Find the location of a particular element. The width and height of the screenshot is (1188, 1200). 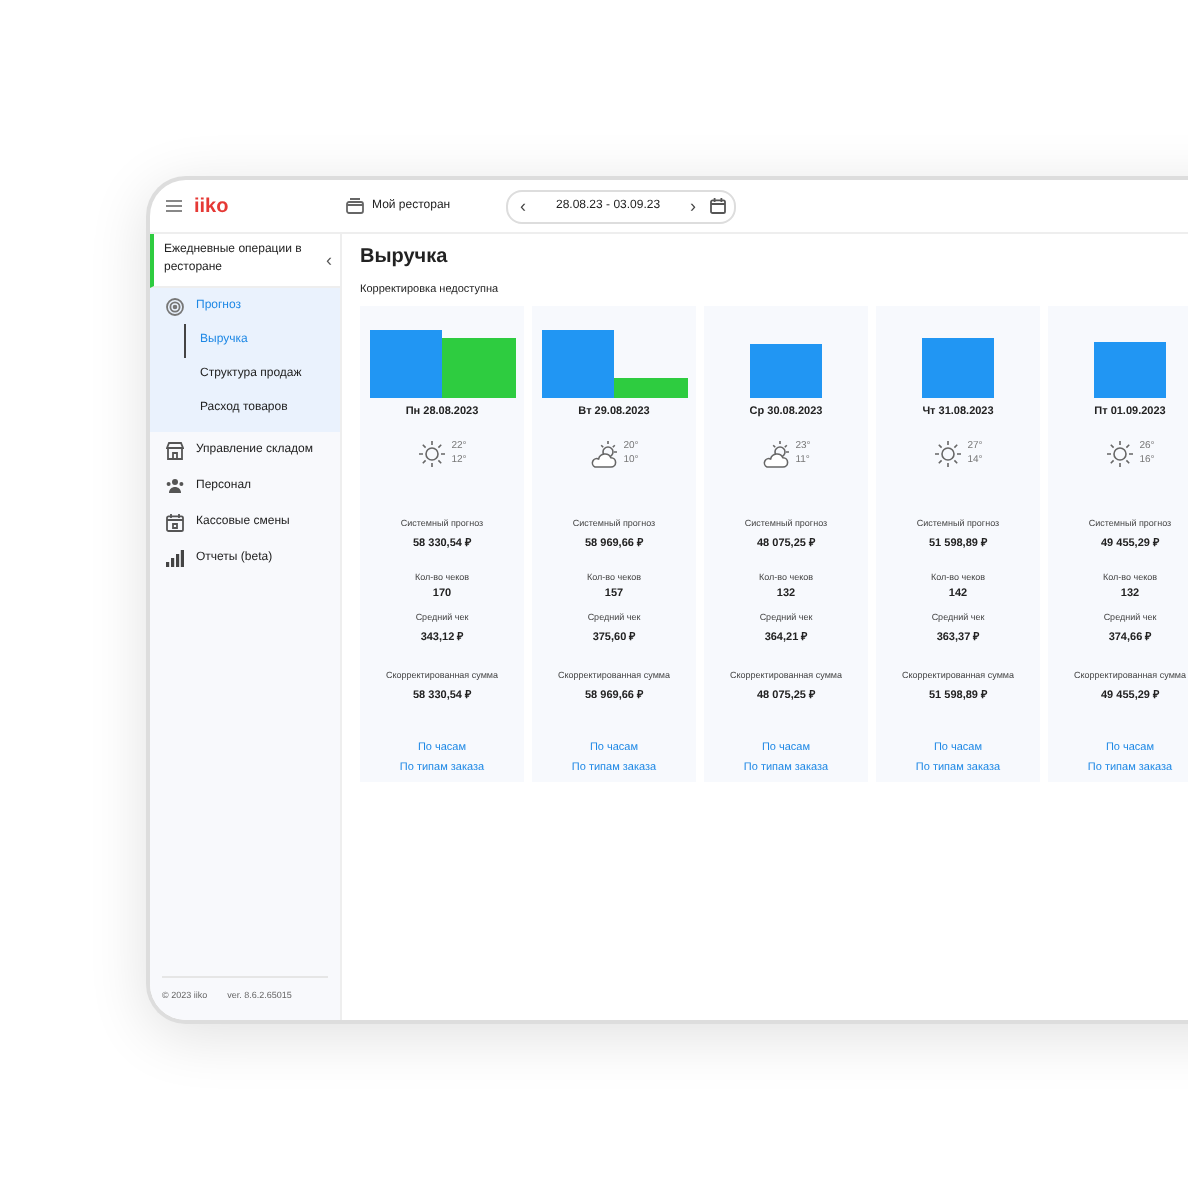

next-button: › is located at coordinates (693, 206).